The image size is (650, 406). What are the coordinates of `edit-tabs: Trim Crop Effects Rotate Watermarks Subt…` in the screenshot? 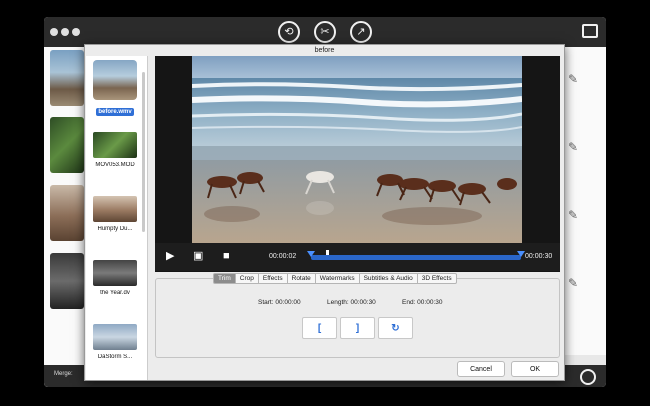 It's located at (335, 278).